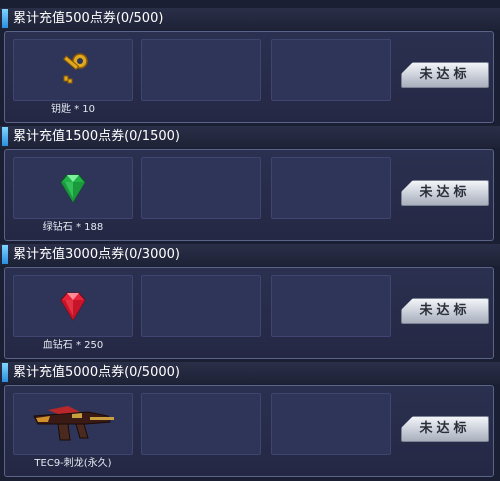 The width and height of the screenshot is (500, 481). I want to click on reward-label: 绿钻石 * 188, so click(73, 227).